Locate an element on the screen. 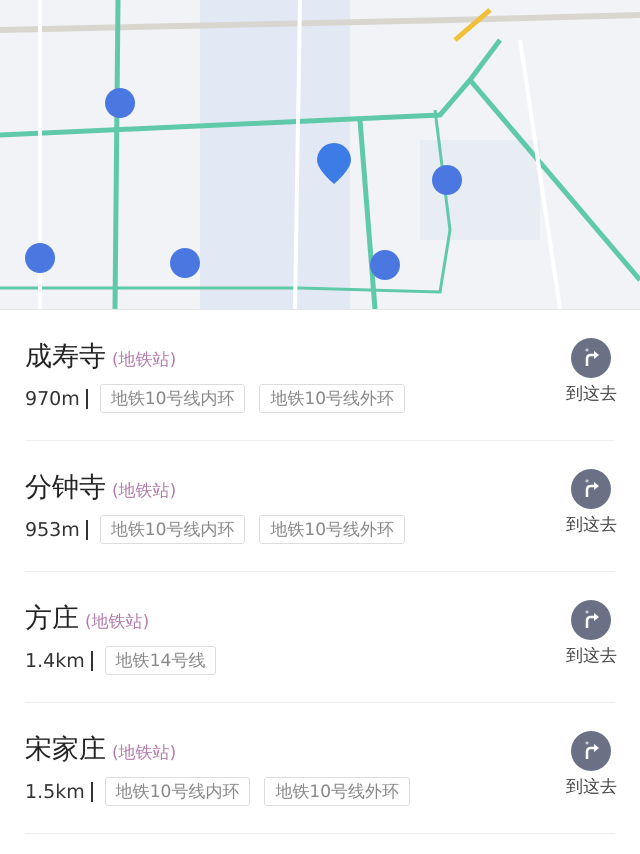 The height and width of the screenshot is (854, 640). station-name: 宋家庄 is located at coordinates (65, 750).